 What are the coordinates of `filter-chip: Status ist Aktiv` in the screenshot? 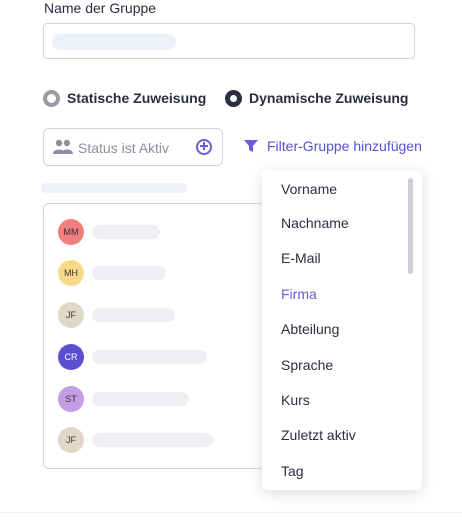 It's located at (133, 147).